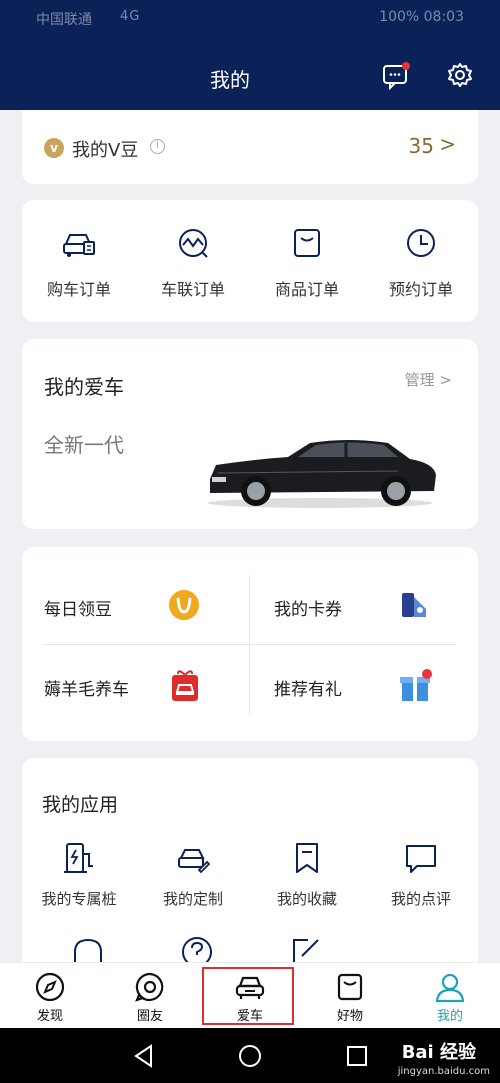 The height and width of the screenshot is (1083, 500). What do you see at coordinates (428, 379) in the screenshot?
I see `manage-link: 管理 >` at bounding box center [428, 379].